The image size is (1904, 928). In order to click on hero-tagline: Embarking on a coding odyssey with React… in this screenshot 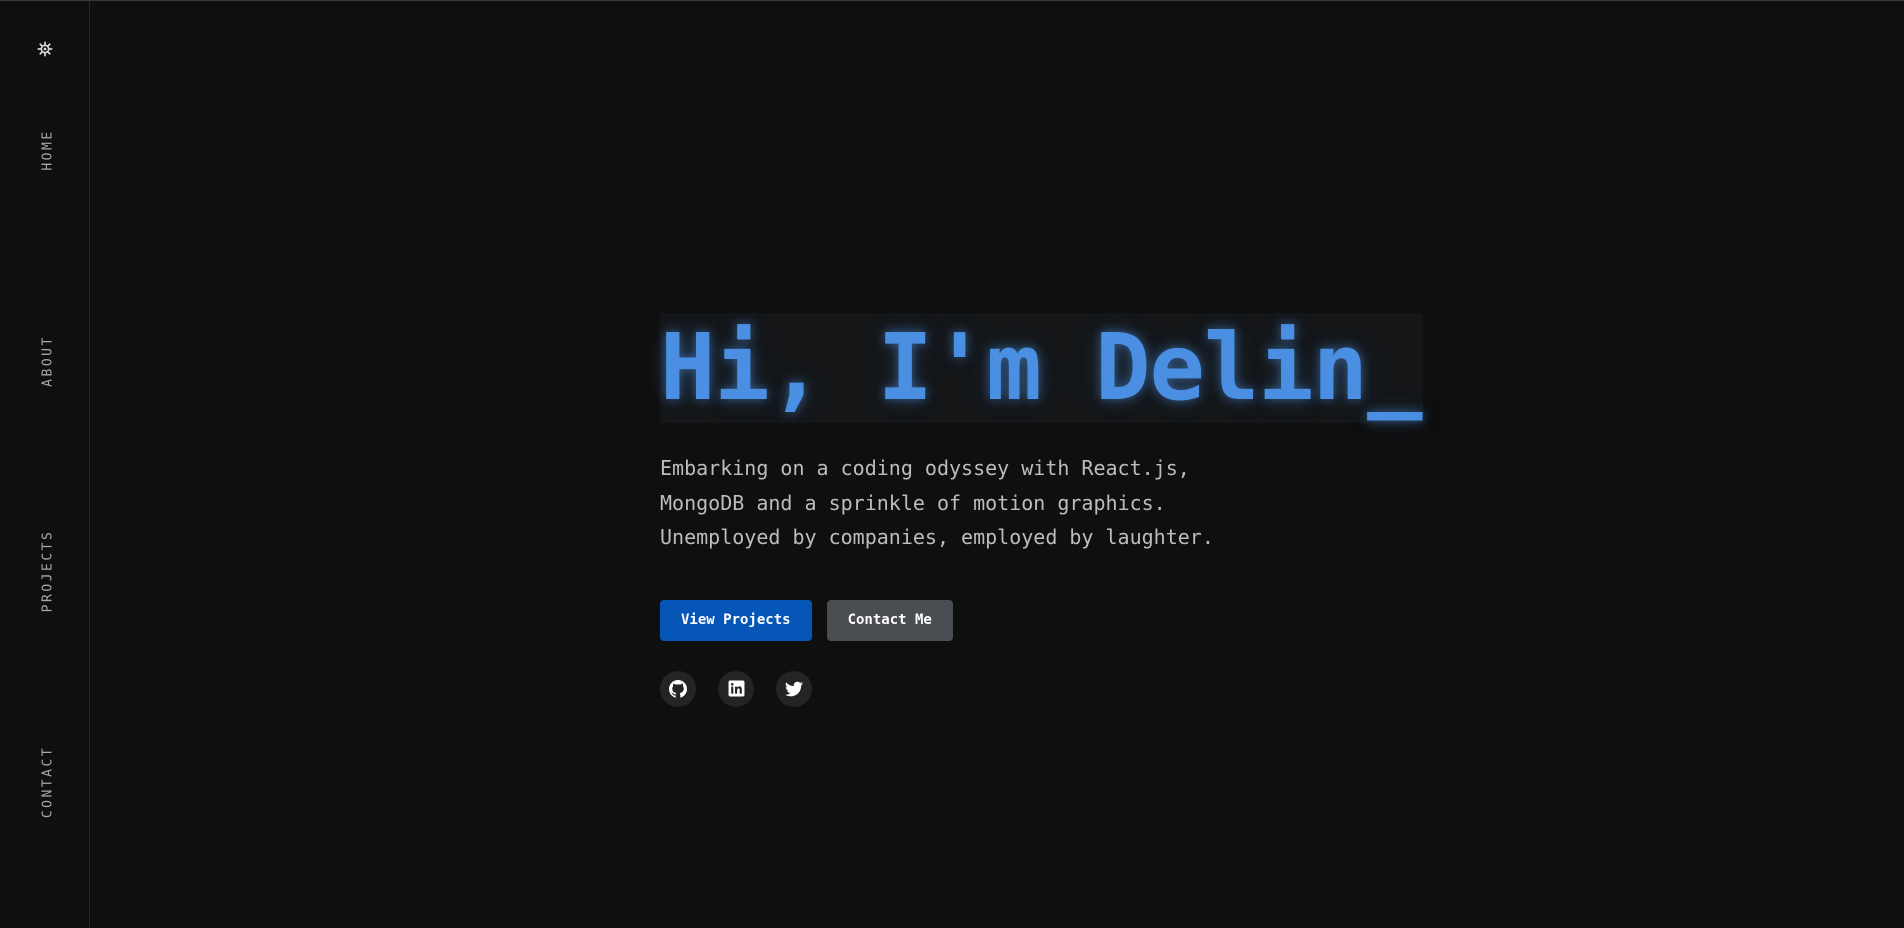, I will do `click(937, 502)`.